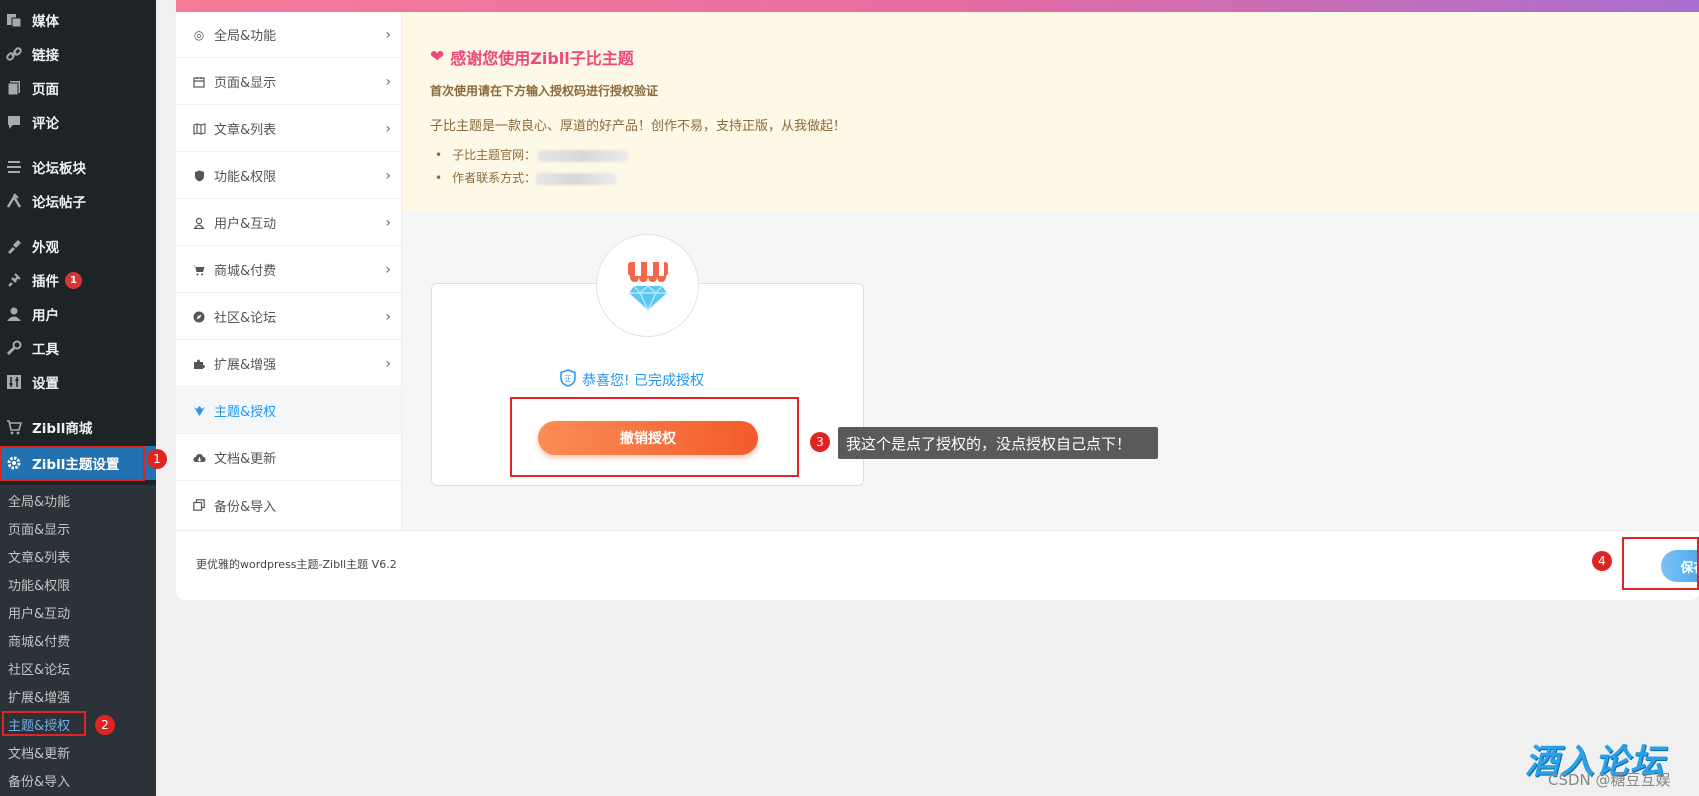  Describe the element at coordinates (78, 382) in the screenshot. I see `menu-item-settings: 设置` at that location.